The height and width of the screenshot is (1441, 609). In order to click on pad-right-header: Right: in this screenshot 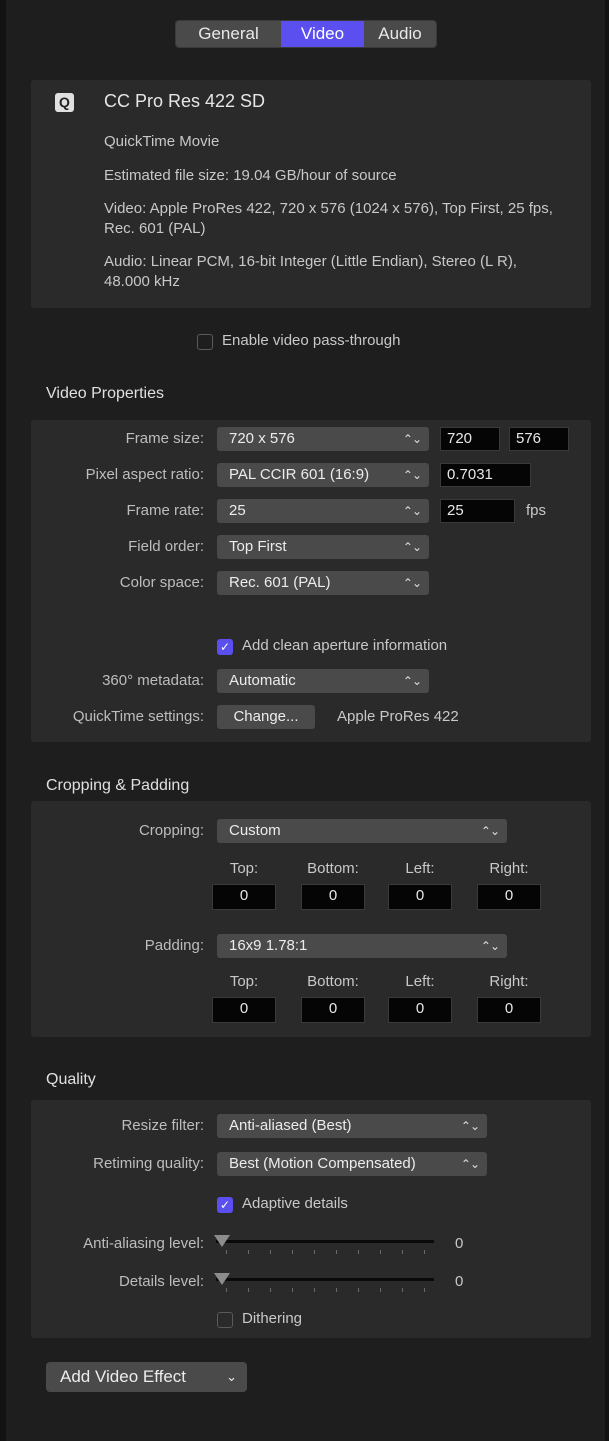, I will do `click(509, 981)`.